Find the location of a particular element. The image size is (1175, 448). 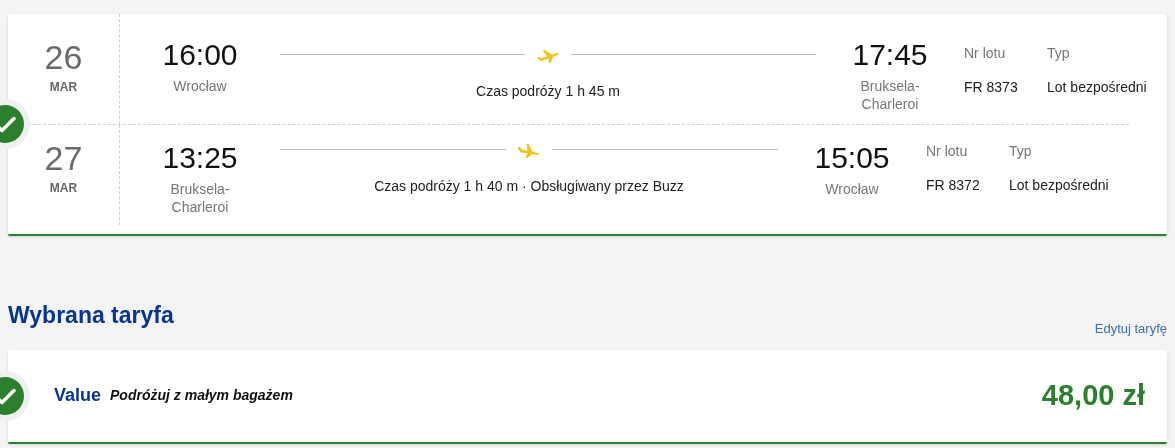

fare-description: Podróżuj z małym bagażem is located at coordinates (201, 395).